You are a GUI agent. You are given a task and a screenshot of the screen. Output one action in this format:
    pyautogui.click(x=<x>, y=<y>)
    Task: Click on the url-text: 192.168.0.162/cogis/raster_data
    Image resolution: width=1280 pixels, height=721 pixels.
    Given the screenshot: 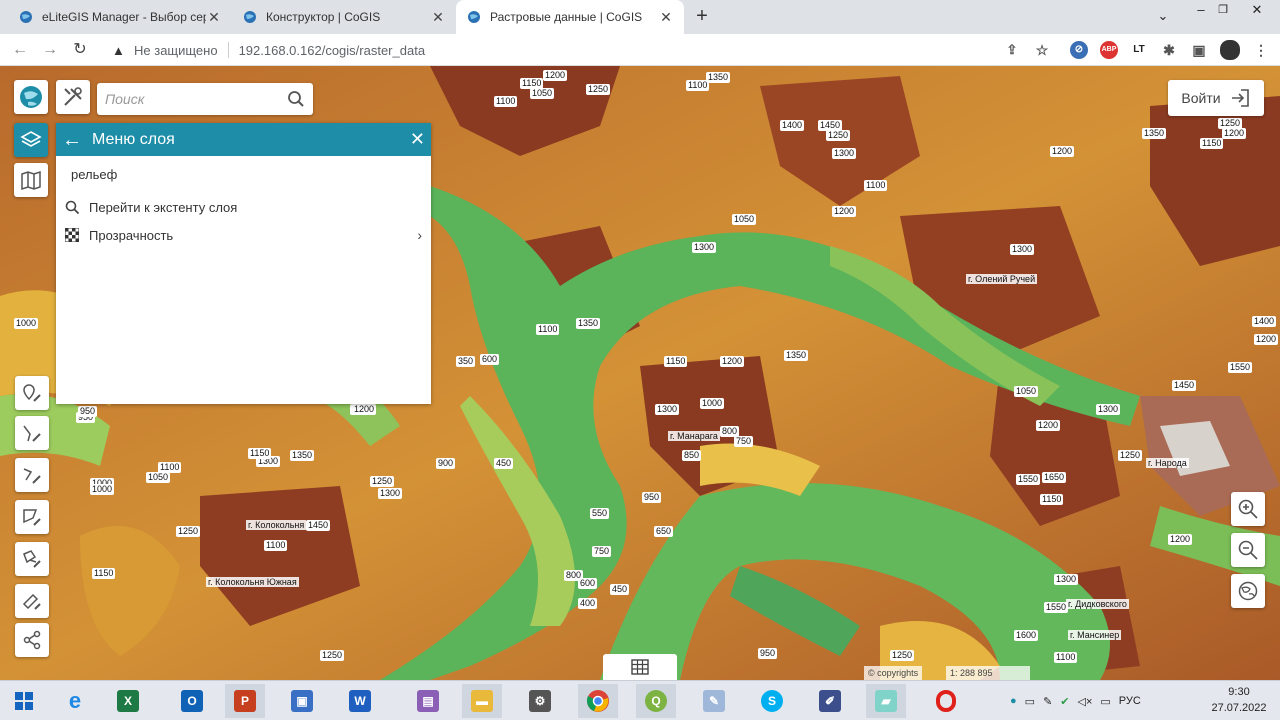 What is the action you would take?
    pyautogui.click(x=332, y=50)
    